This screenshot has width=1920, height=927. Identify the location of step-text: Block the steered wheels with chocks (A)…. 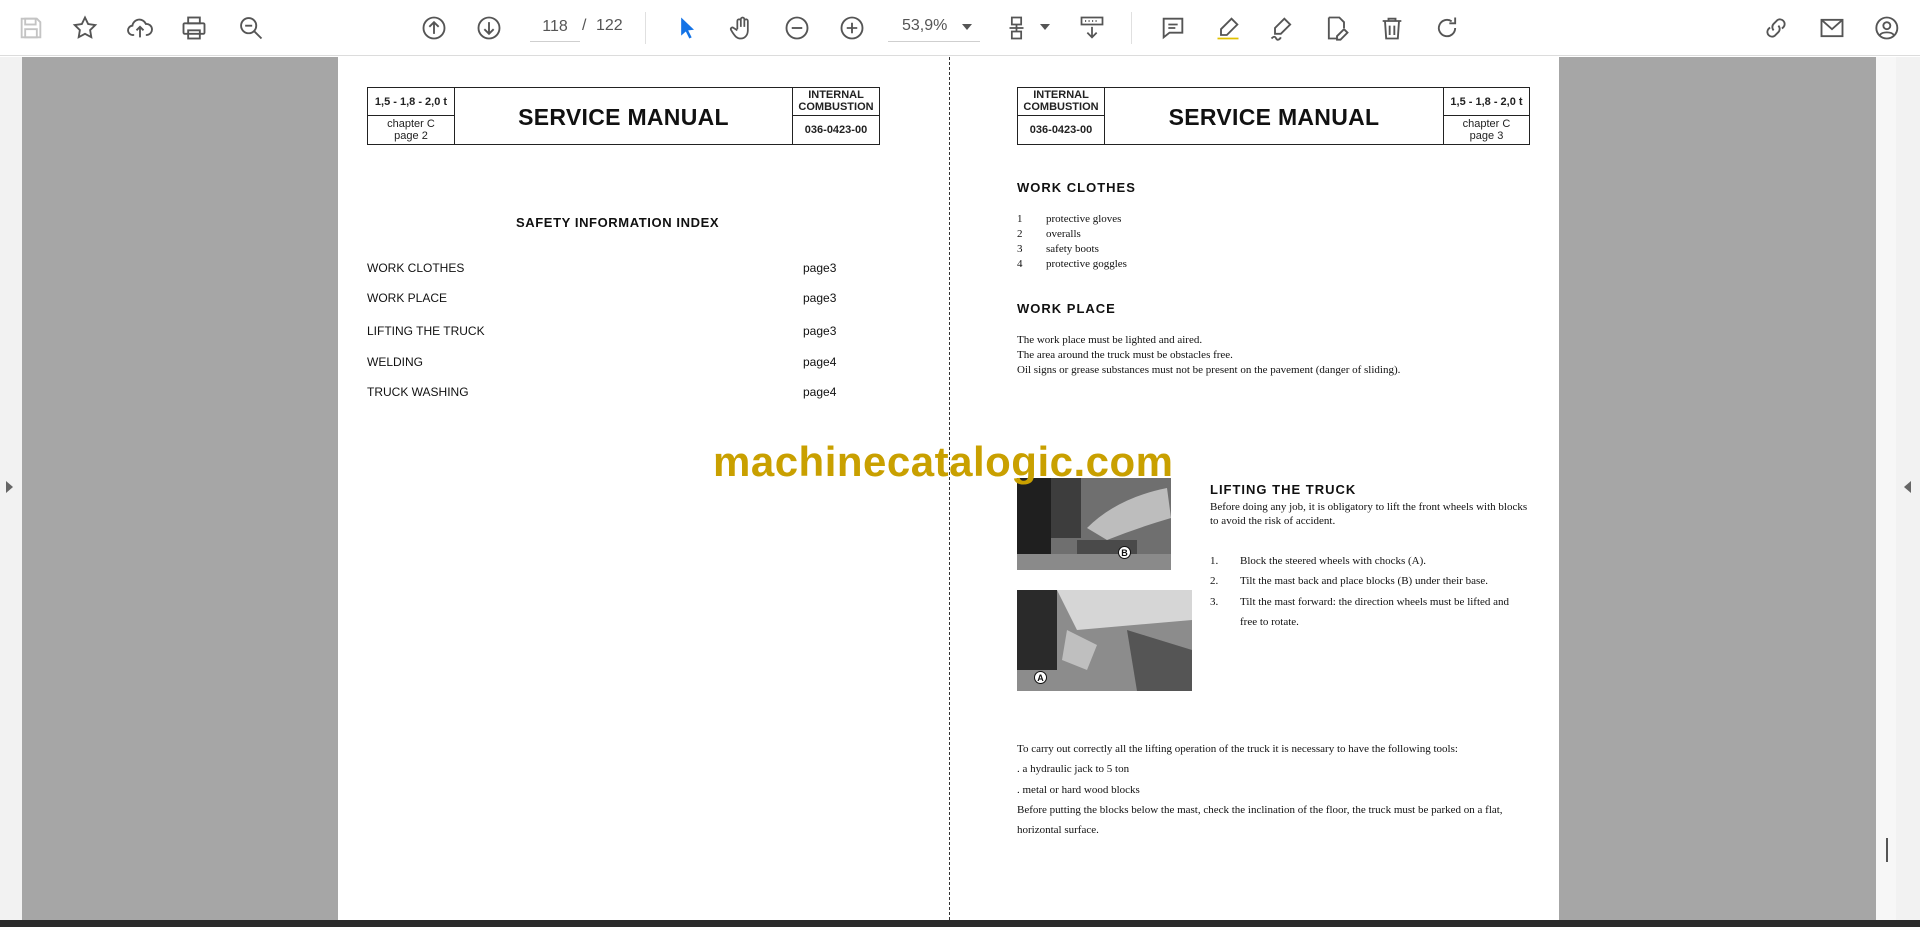
(1333, 561).